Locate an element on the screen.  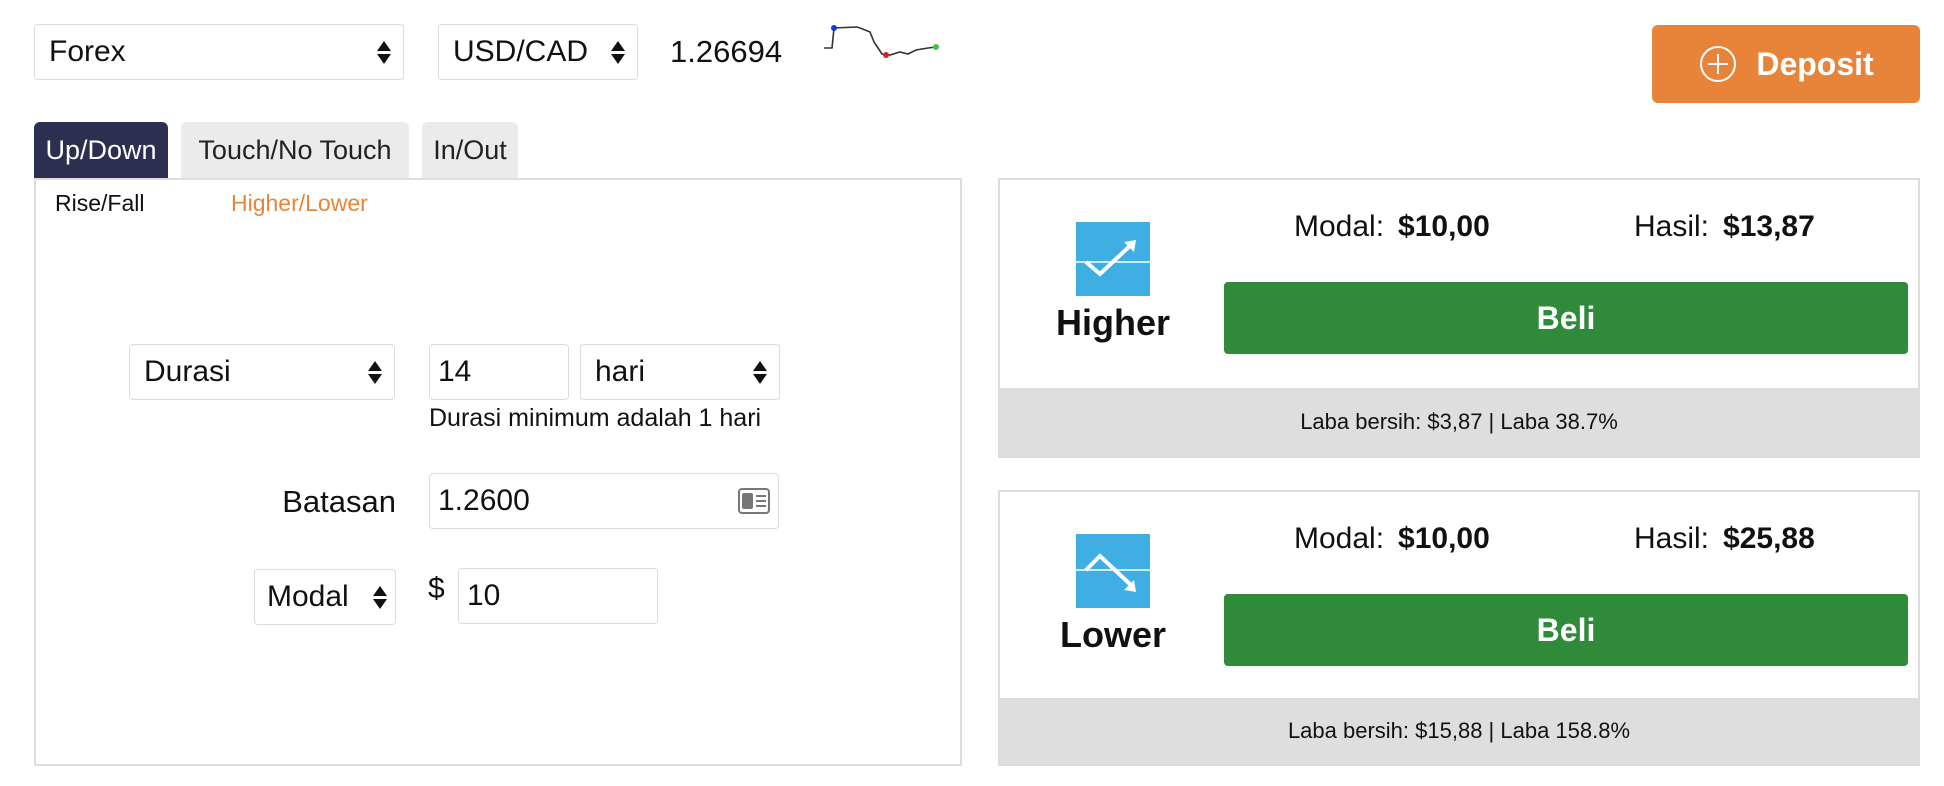
plus-circle-icon is located at coordinates (1718, 64).